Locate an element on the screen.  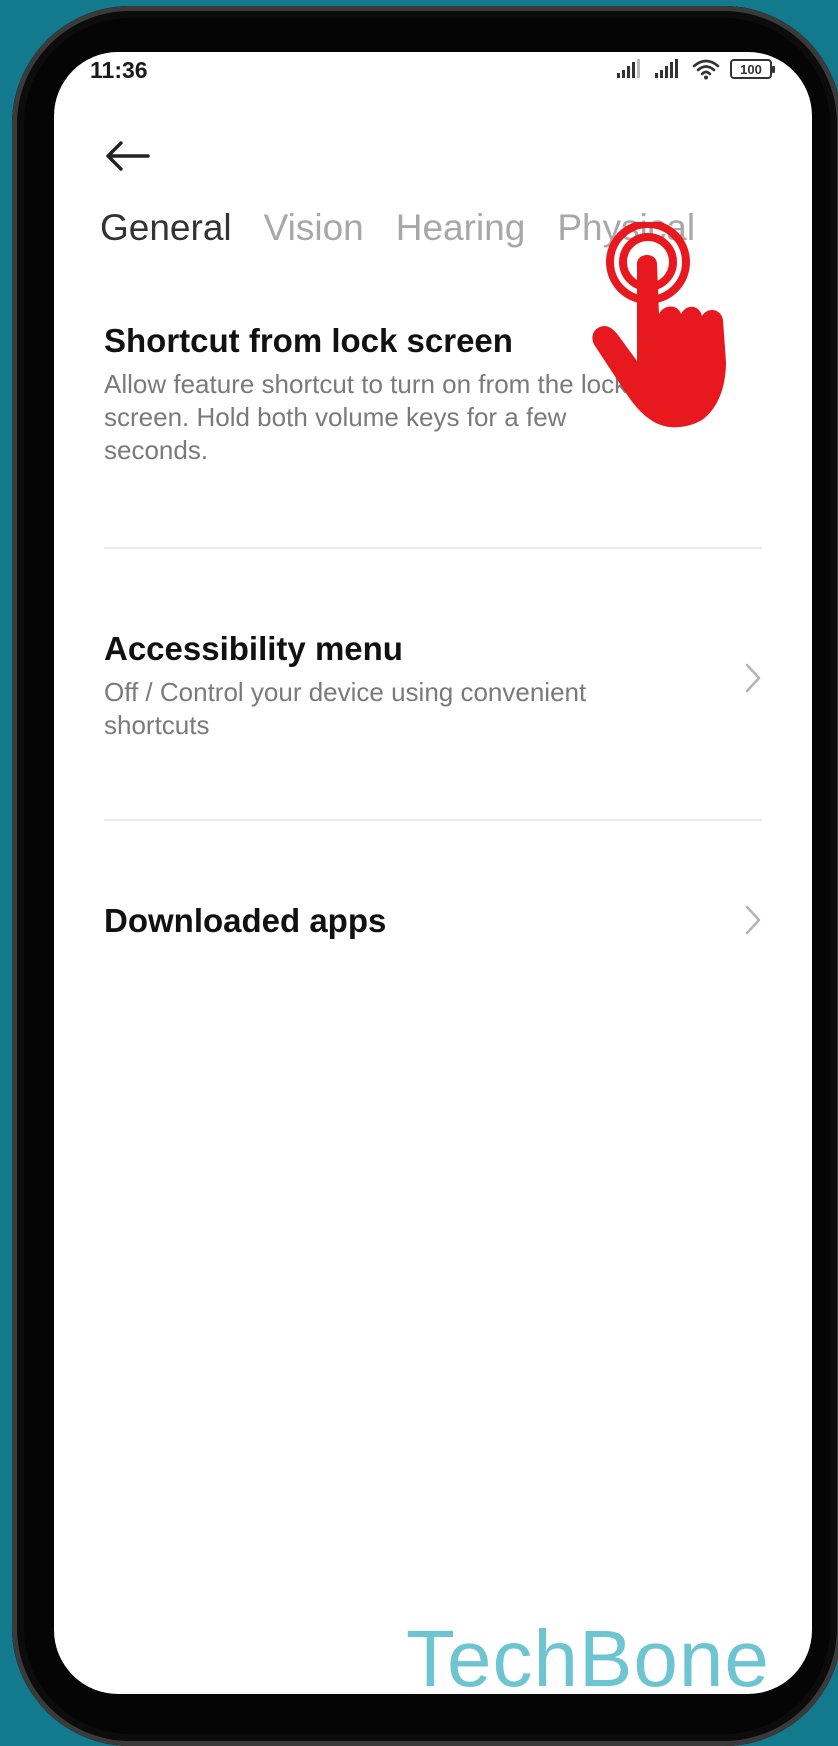
setting-title: Accessibility menu is located at coordinates (253, 648).